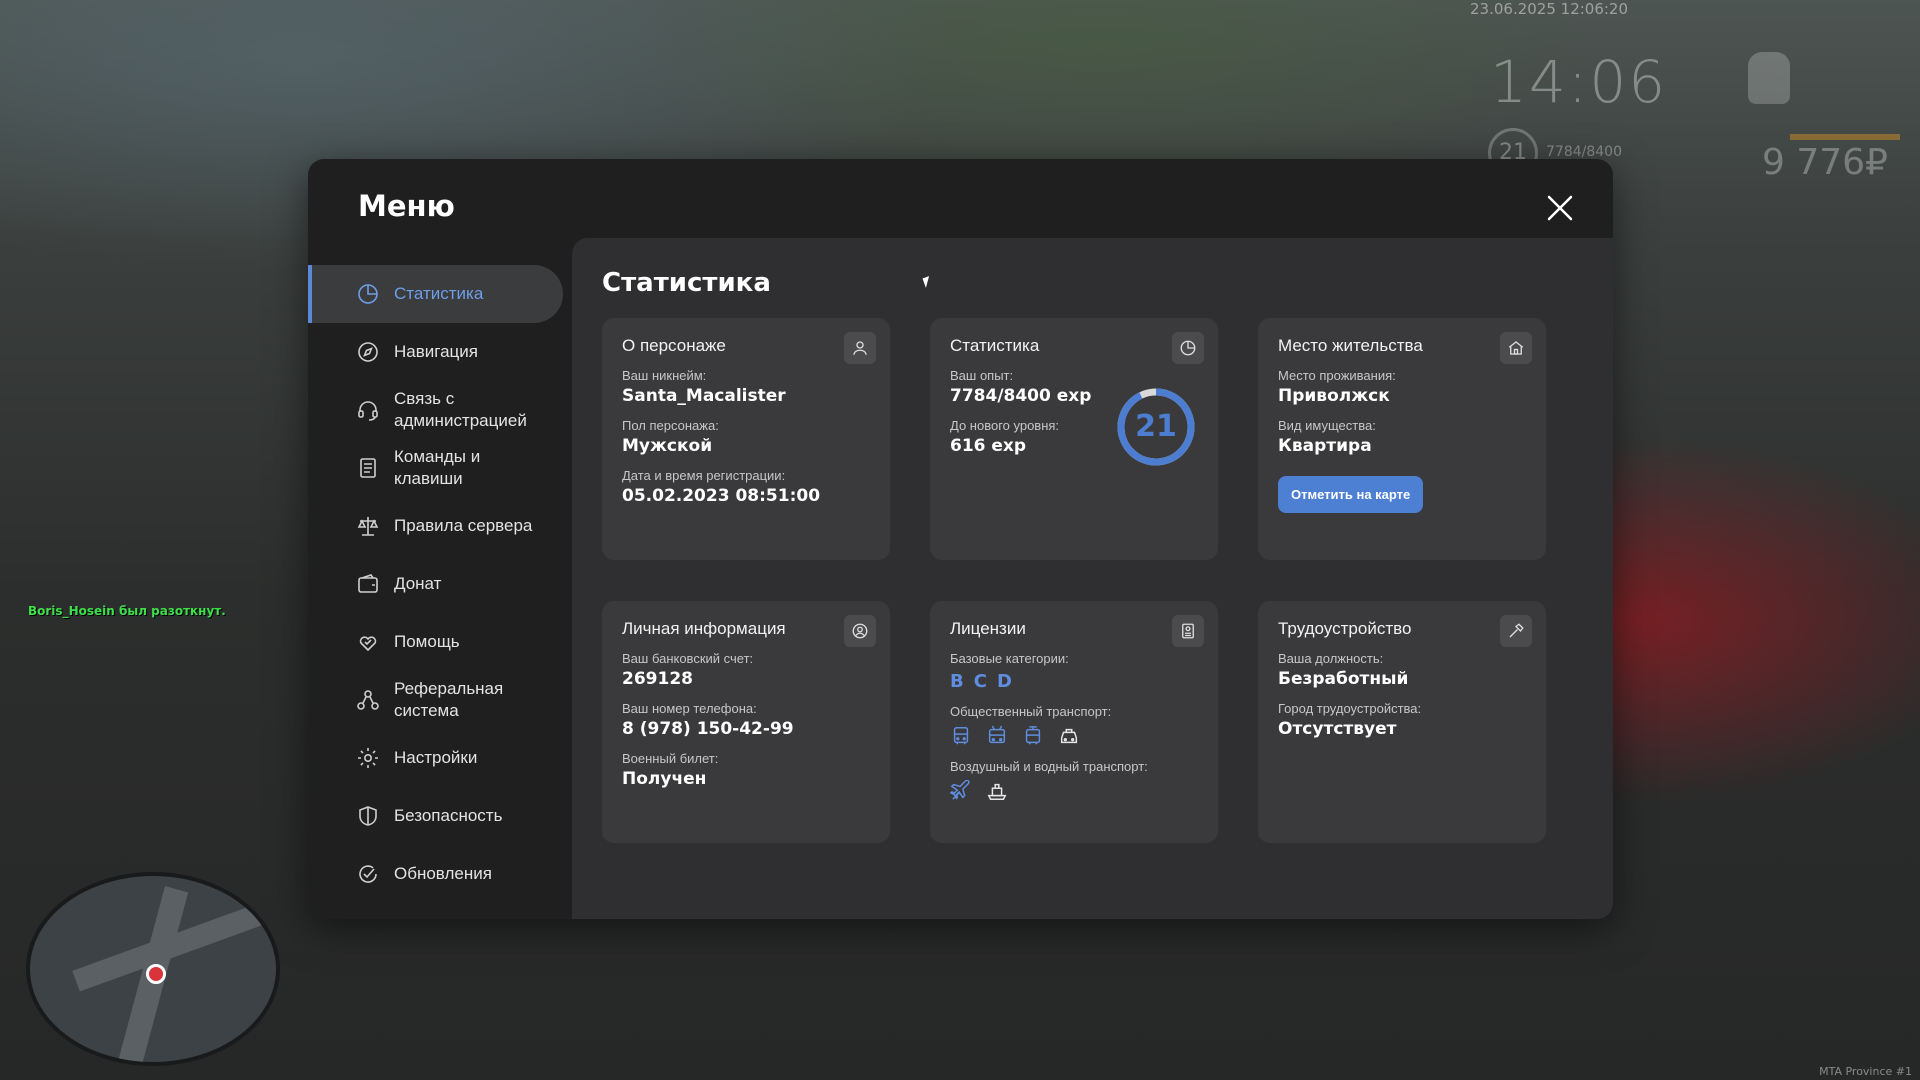 This screenshot has width=1920, height=1080. I want to click on headset-icon, so click(368, 411).